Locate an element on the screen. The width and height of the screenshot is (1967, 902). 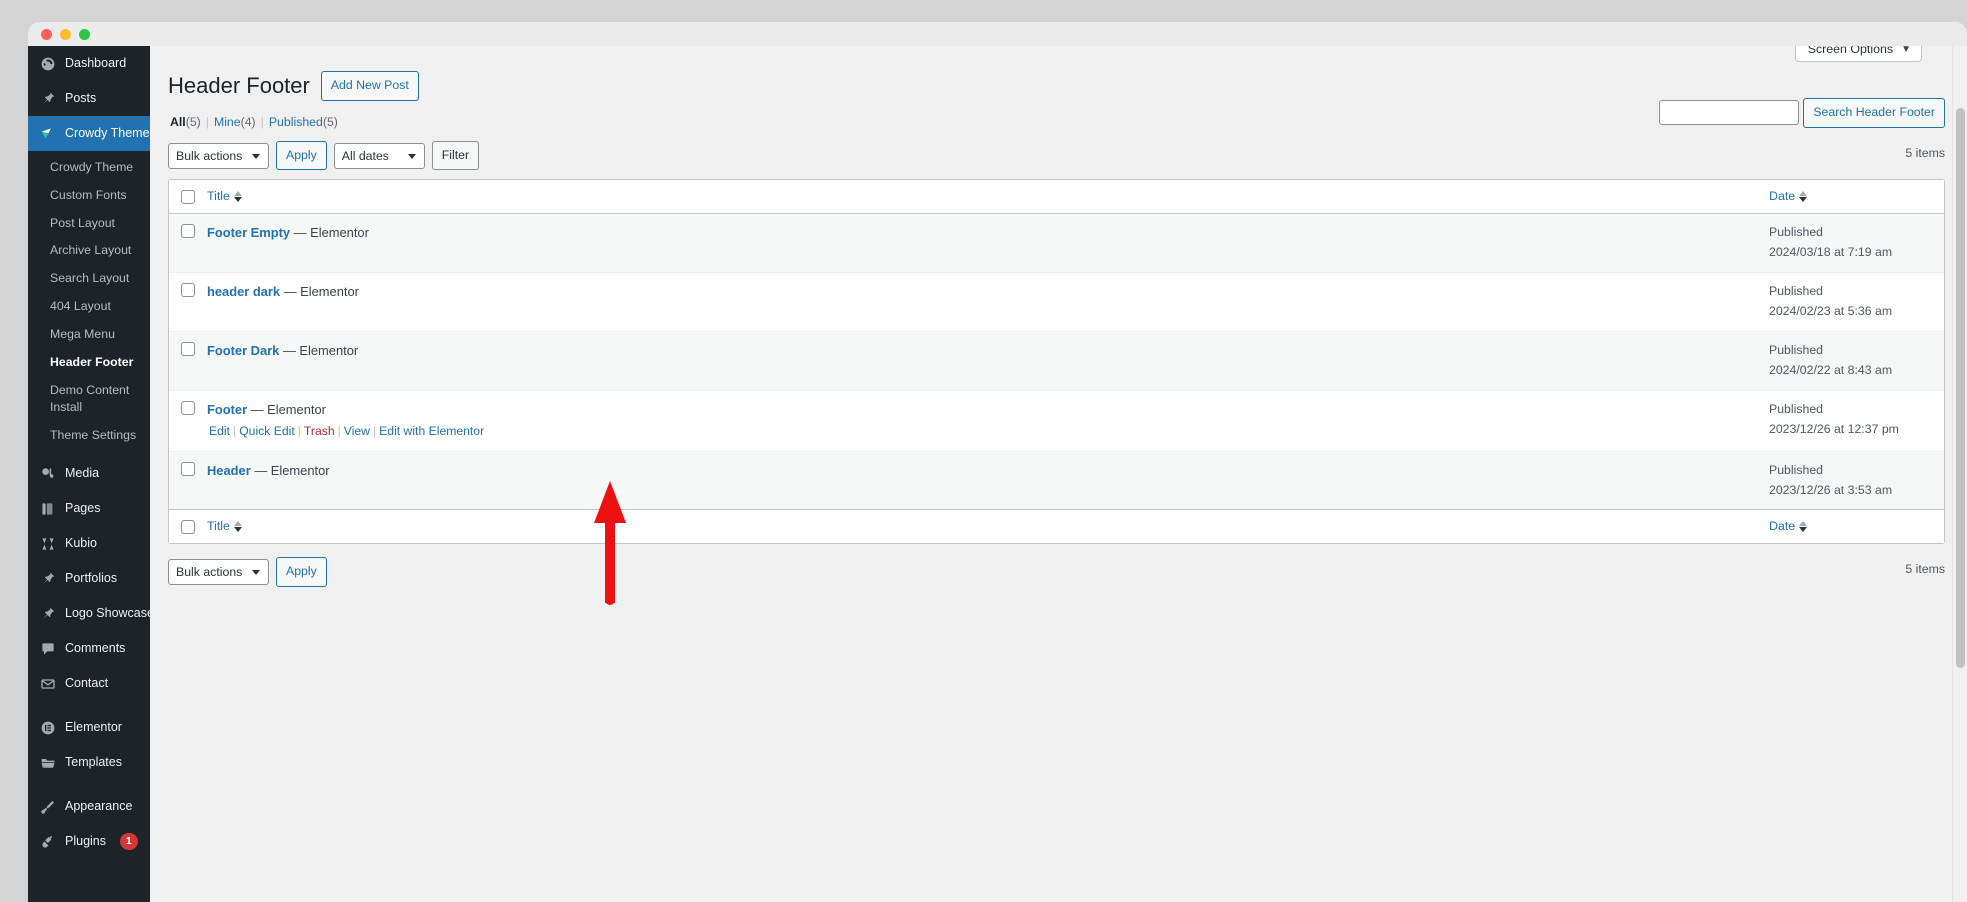
submenu-item-header-footer: Header Footer is located at coordinates (89, 363).